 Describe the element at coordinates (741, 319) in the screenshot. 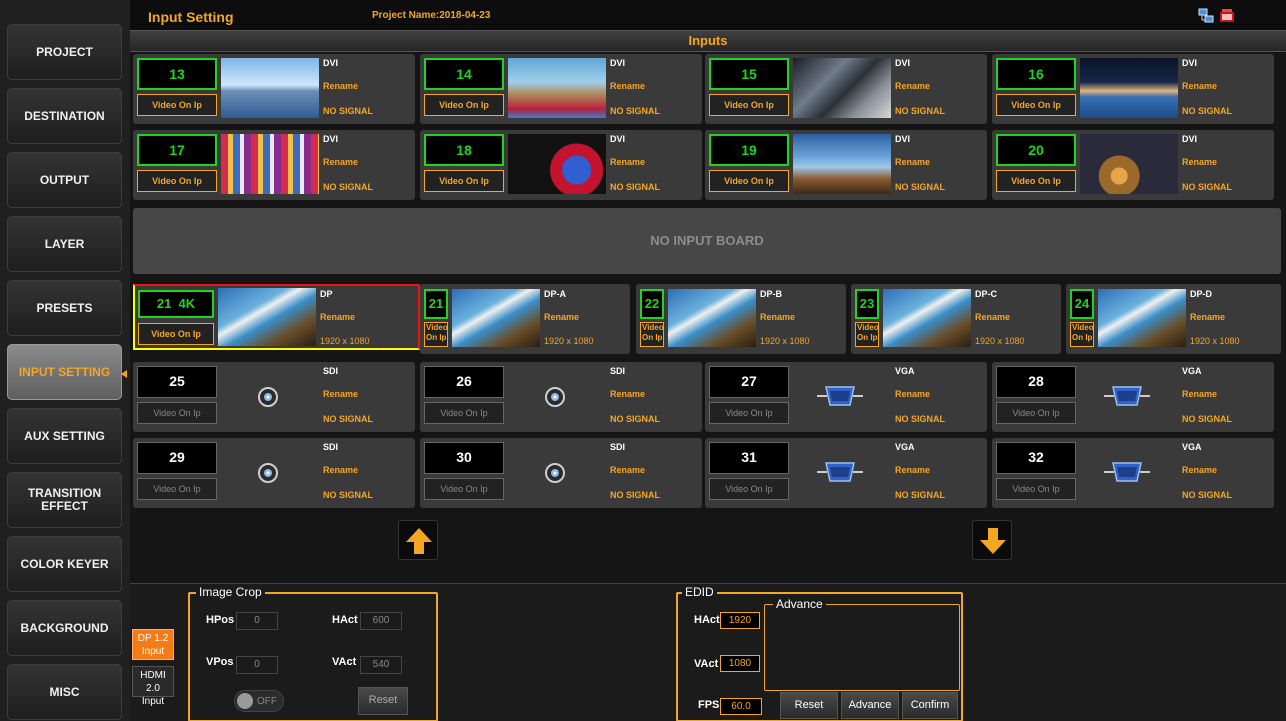

I see `dp-cell-b: 22 Video On Ip DP-B Rename 1920 x 1080` at that location.